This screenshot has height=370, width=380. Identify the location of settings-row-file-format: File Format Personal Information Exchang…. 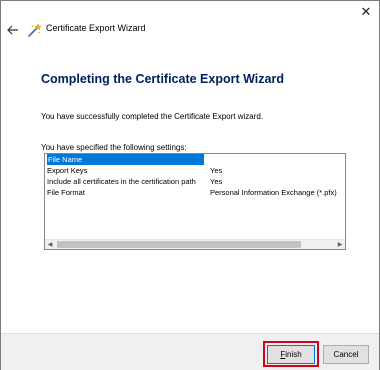
(195, 192).